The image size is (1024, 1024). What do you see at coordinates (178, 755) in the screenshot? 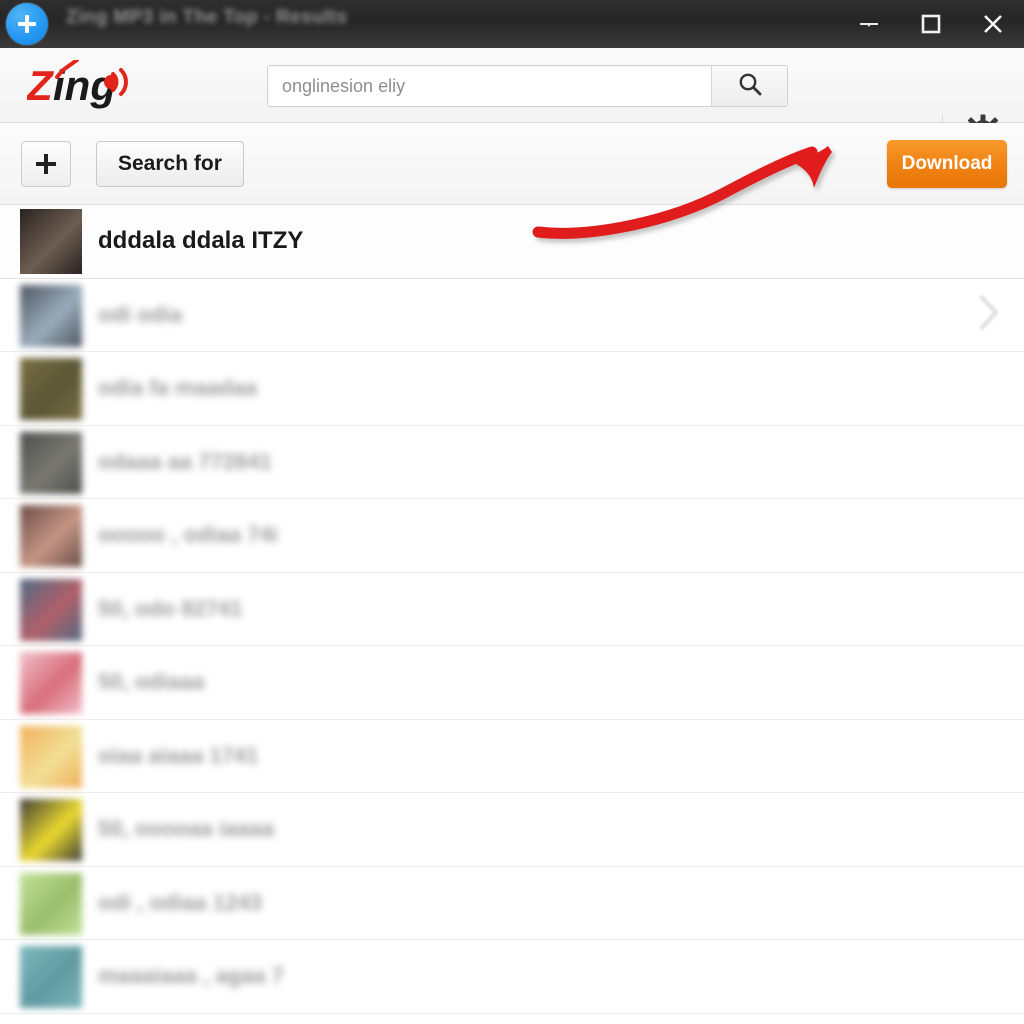
I see `result-title: oiaa aiaaa 1741` at bounding box center [178, 755].